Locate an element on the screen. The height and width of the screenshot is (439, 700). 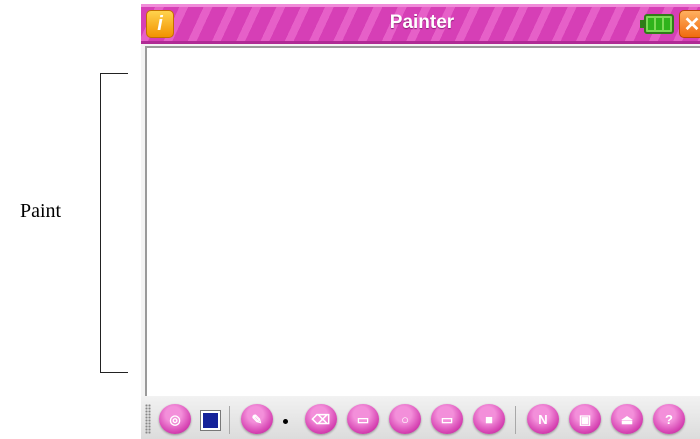
title-bar: i Painter ✕ is located at coordinates (420, 24).